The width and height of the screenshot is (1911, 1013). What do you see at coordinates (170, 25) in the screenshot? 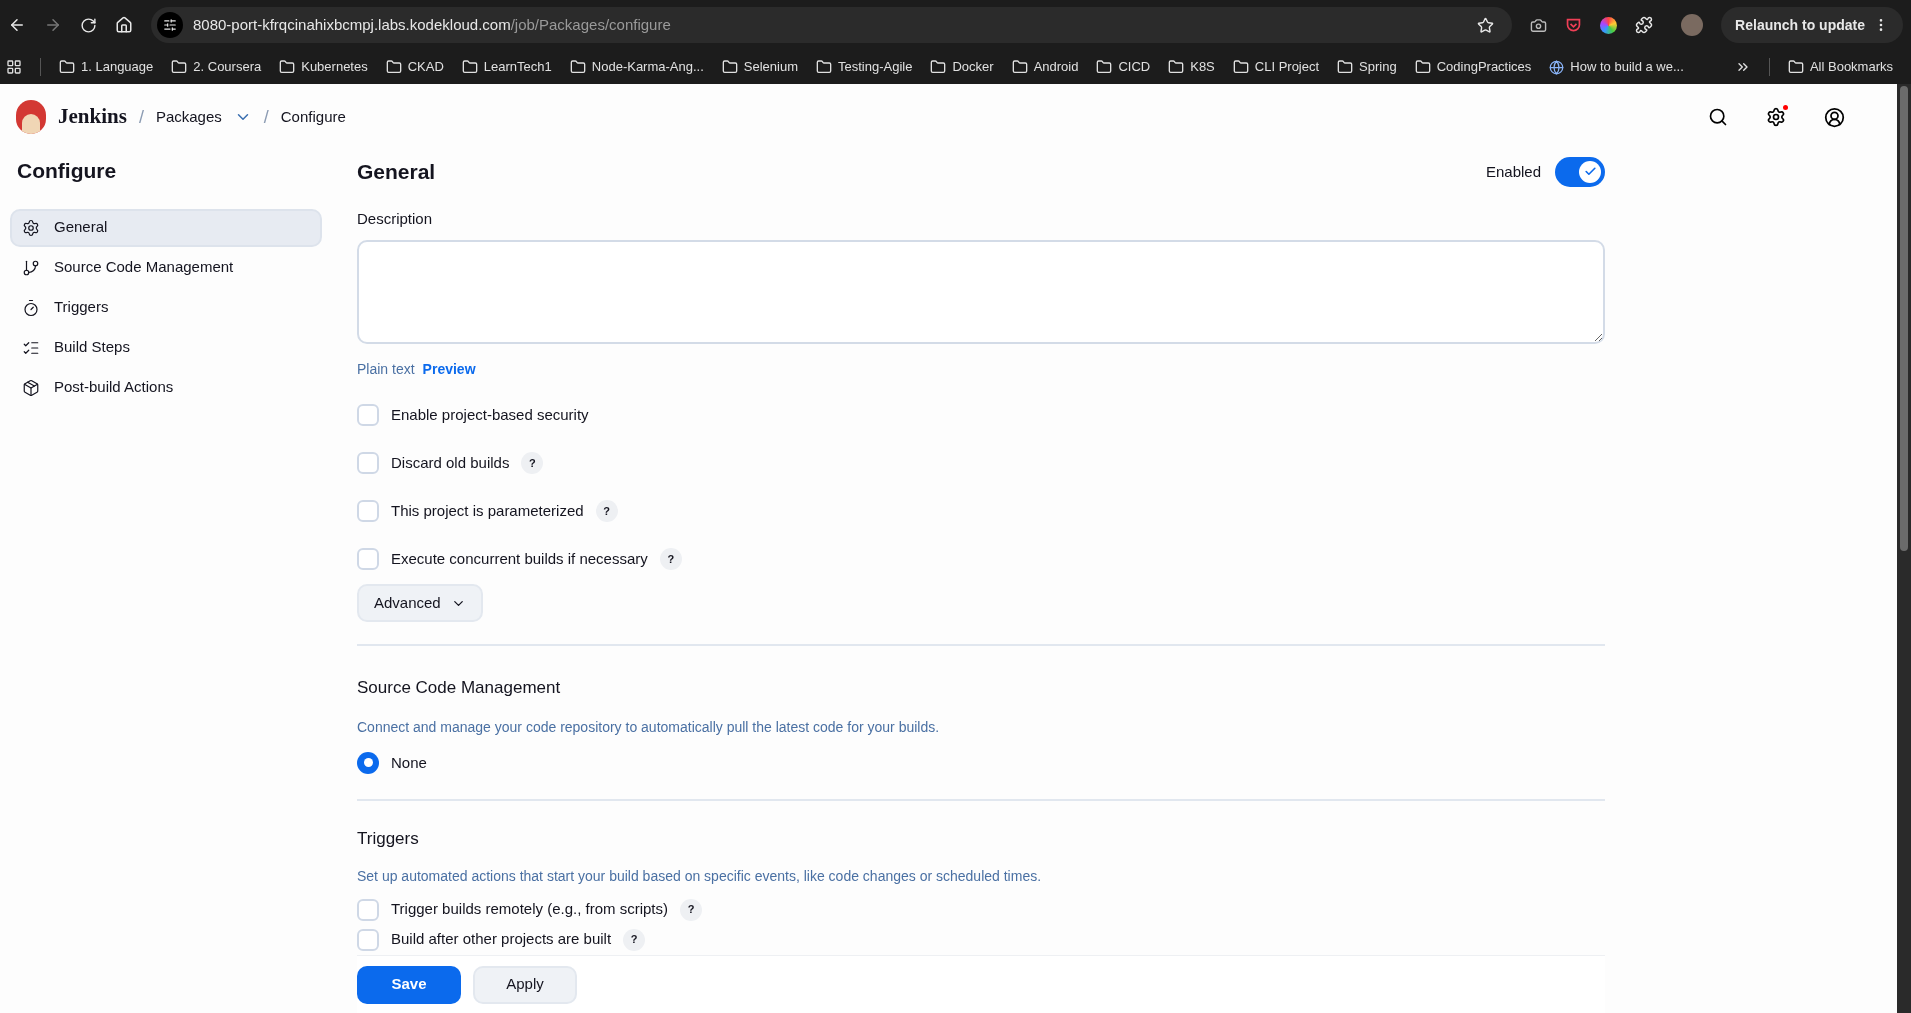
I see `site-info-icon` at bounding box center [170, 25].